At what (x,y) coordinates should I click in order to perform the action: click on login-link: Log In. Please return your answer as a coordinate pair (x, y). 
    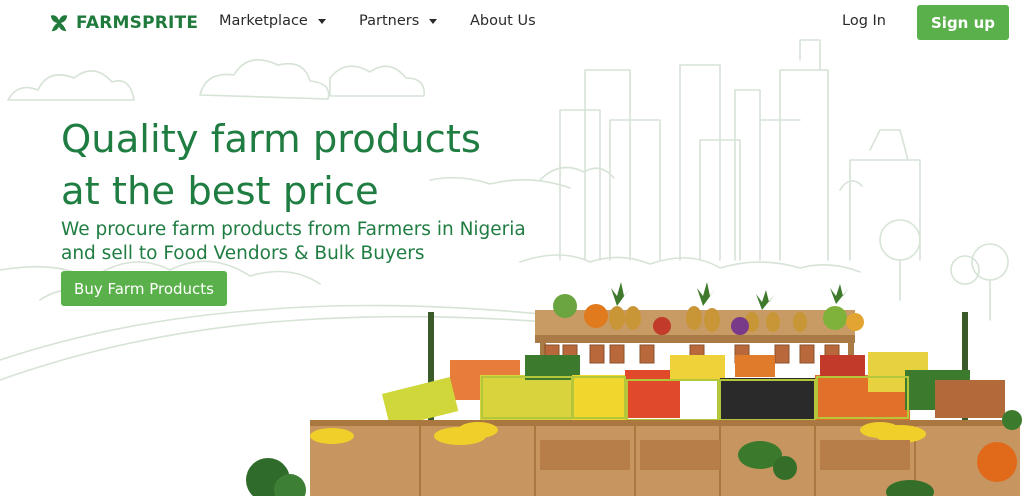
    Looking at the image, I should click on (864, 21).